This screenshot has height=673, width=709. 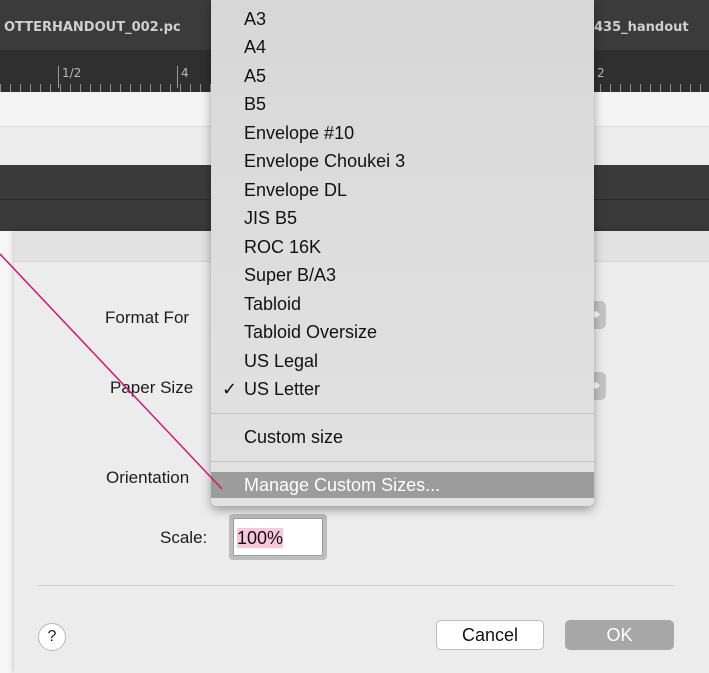 What do you see at coordinates (402, 332) in the screenshot?
I see `menu-item-tabloid-oversize: Tabloid Oversize` at bounding box center [402, 332].